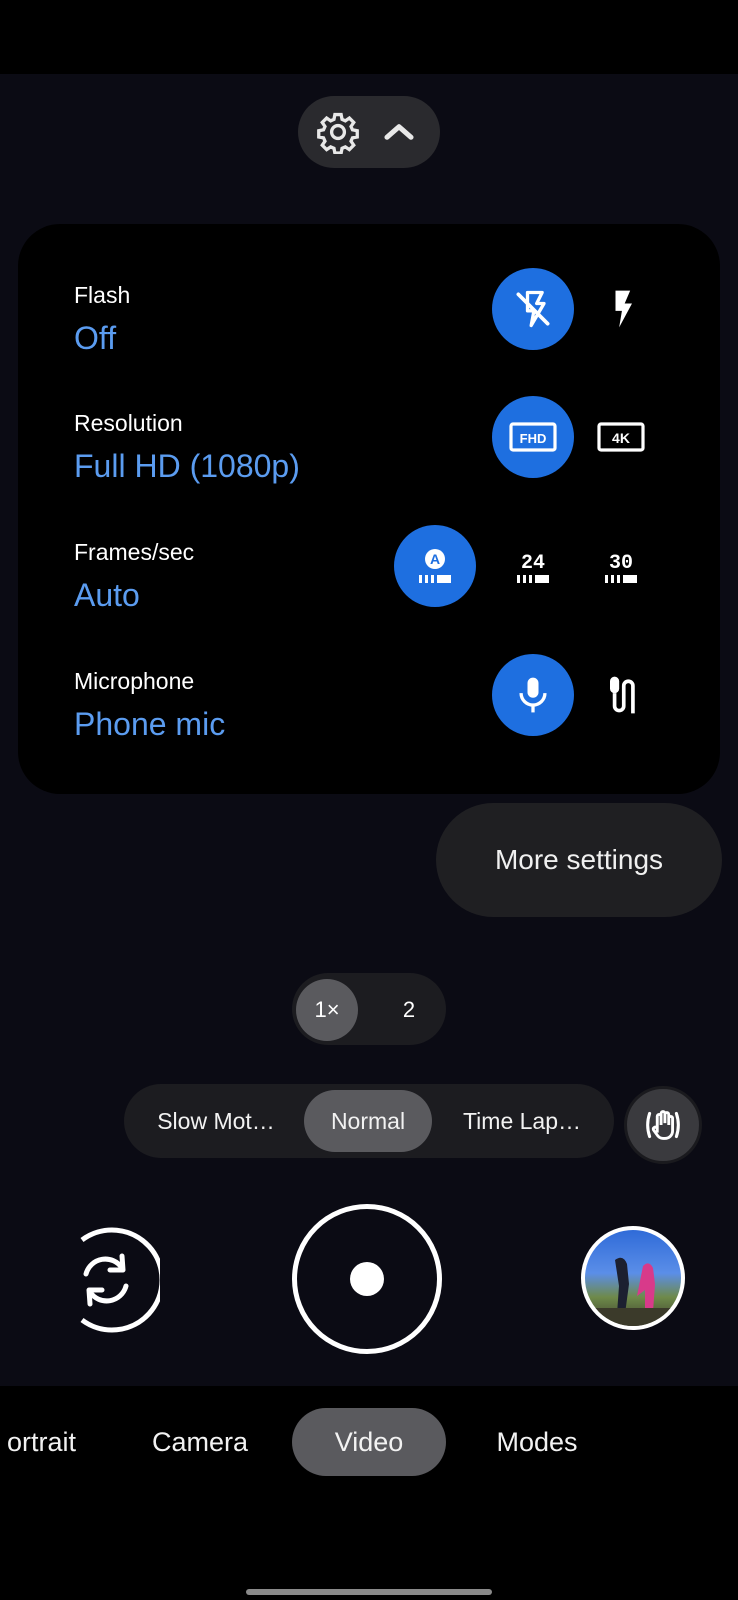 Image resolution: width=738 pixels, height=1600 pixels. I want to click on gallery-thumbnail, so click(633, 1278).